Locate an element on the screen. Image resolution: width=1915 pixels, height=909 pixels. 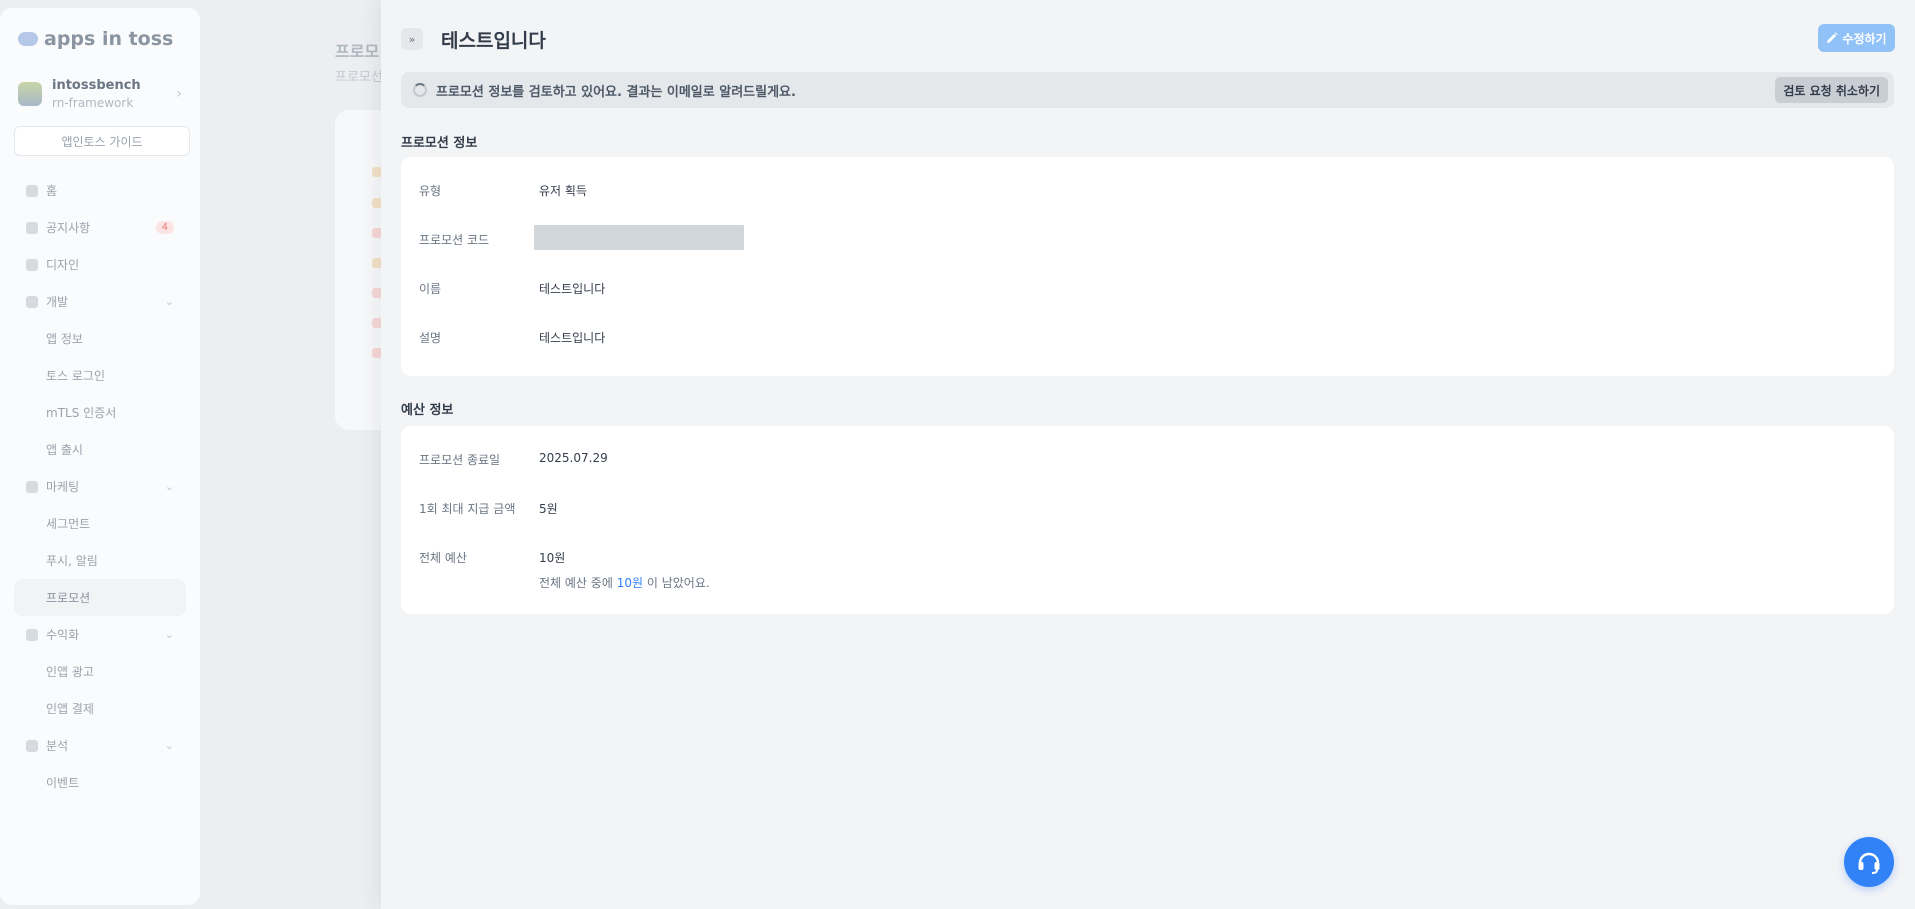
headset-icon is located at coordinates (1869, 863).